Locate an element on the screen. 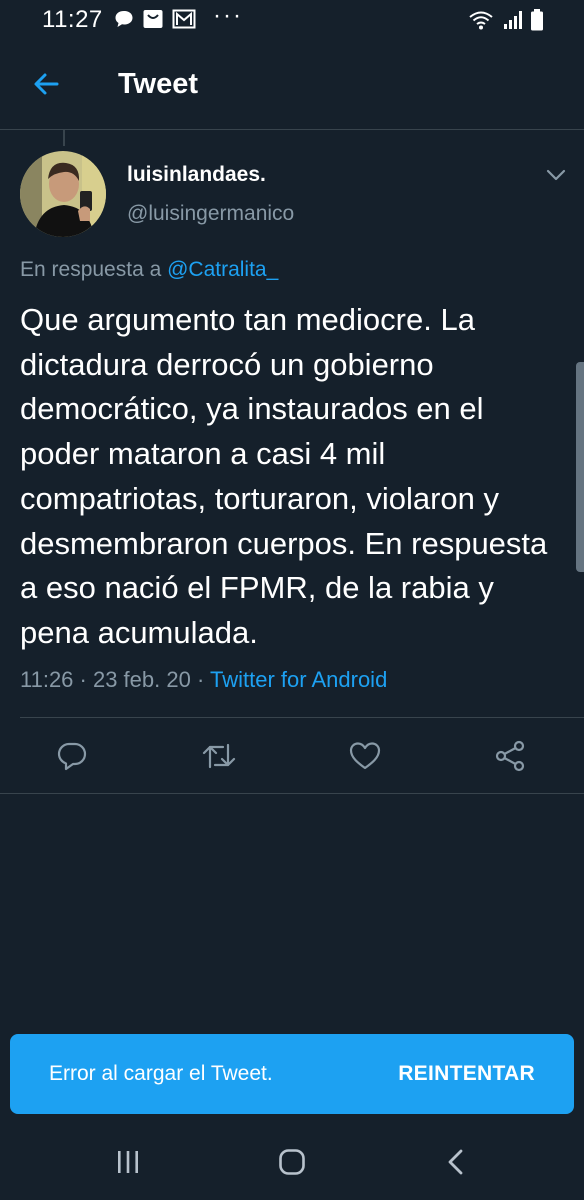  user-handle: @luisingermanico is located at coordinates (210, 214).